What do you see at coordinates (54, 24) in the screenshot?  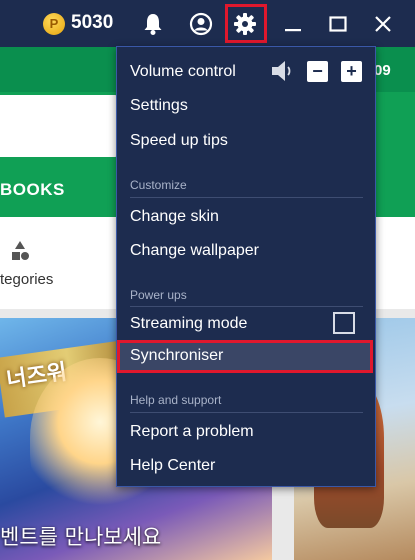 I see `coin-icon: P` at bounding box center [54, 24].